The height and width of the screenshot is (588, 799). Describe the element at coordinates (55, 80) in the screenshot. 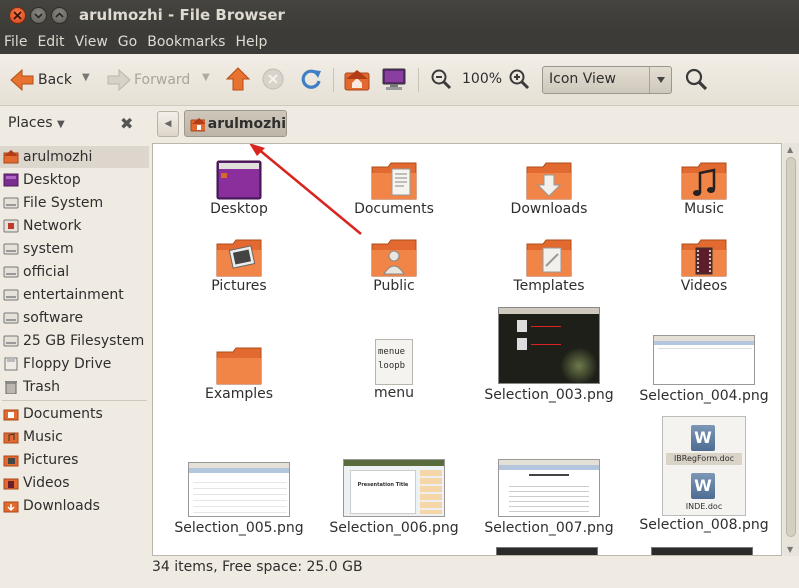

I see `back-label: Back` at that location.